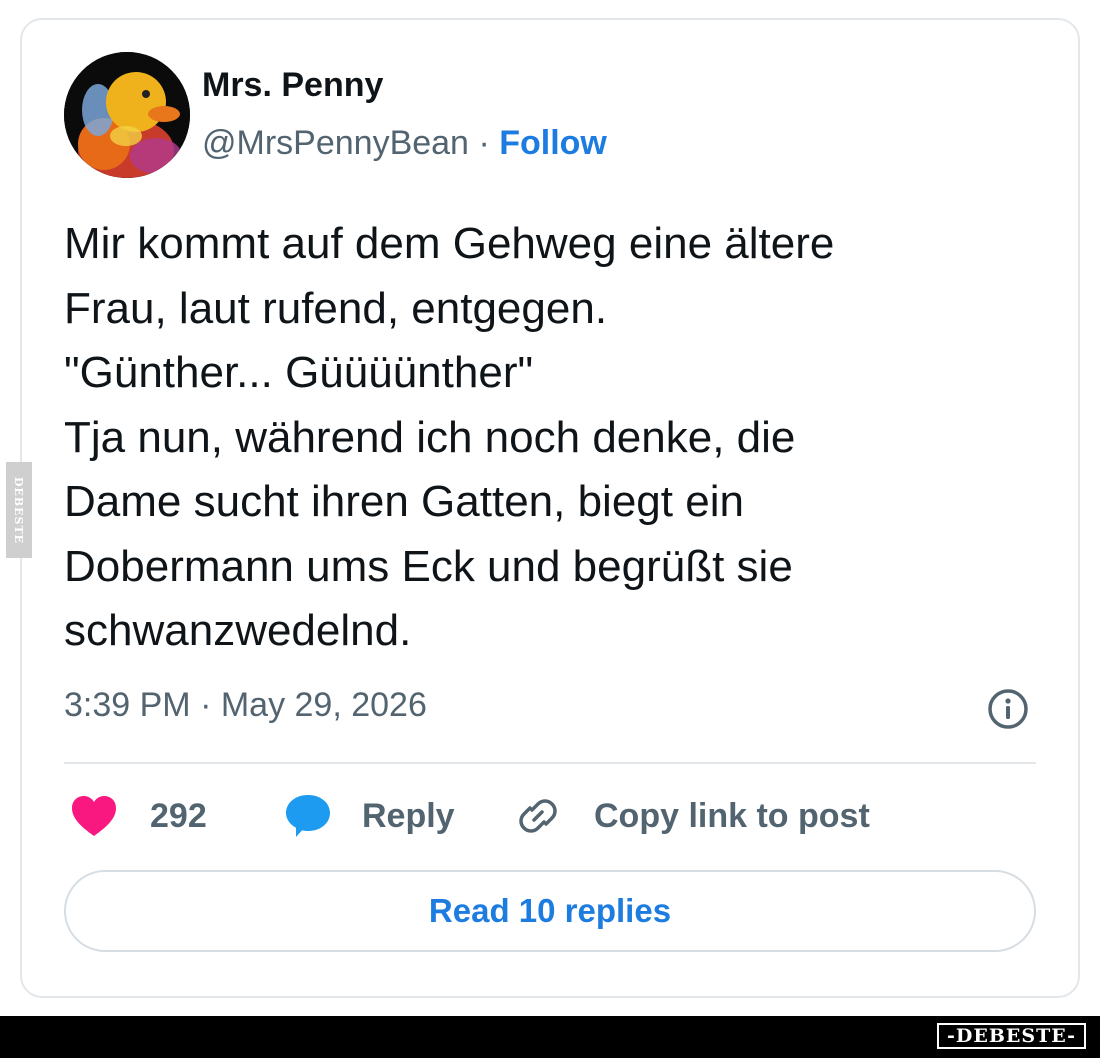  What do you see at coordinates (178, 815) in the screenshot?
I see `like-count: 292` at bounding box center [178, 815].